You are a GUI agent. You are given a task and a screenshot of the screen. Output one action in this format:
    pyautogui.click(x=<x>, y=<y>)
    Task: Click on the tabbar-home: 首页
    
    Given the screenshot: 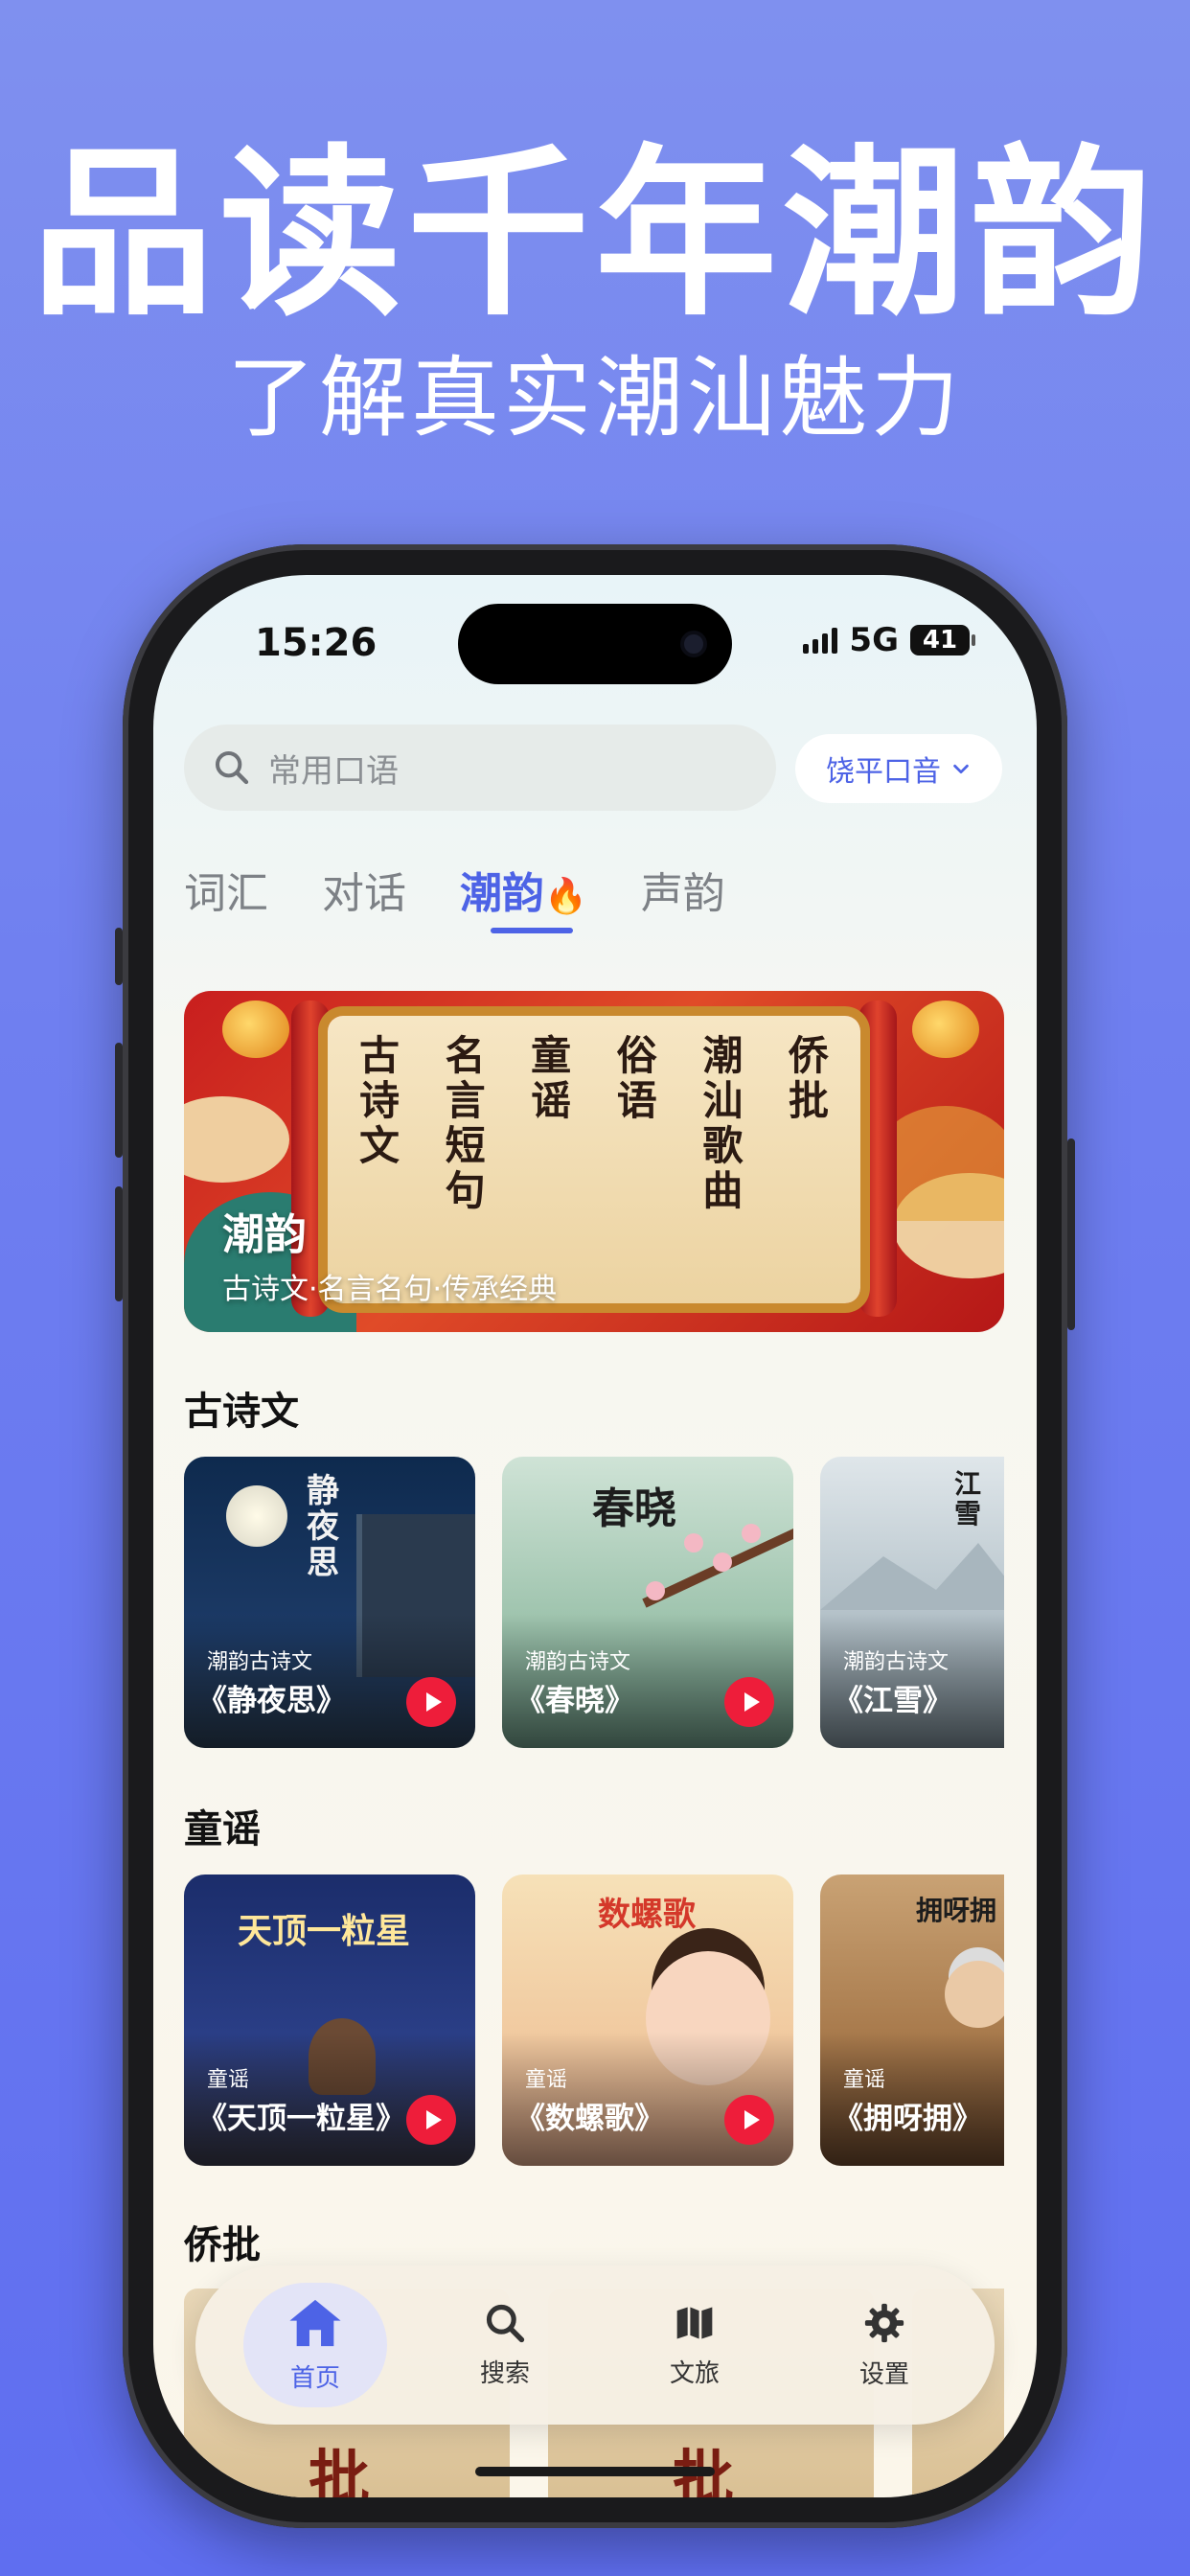 What is the action you would take?
    pyautogui.click(x=315, y=2345)
    